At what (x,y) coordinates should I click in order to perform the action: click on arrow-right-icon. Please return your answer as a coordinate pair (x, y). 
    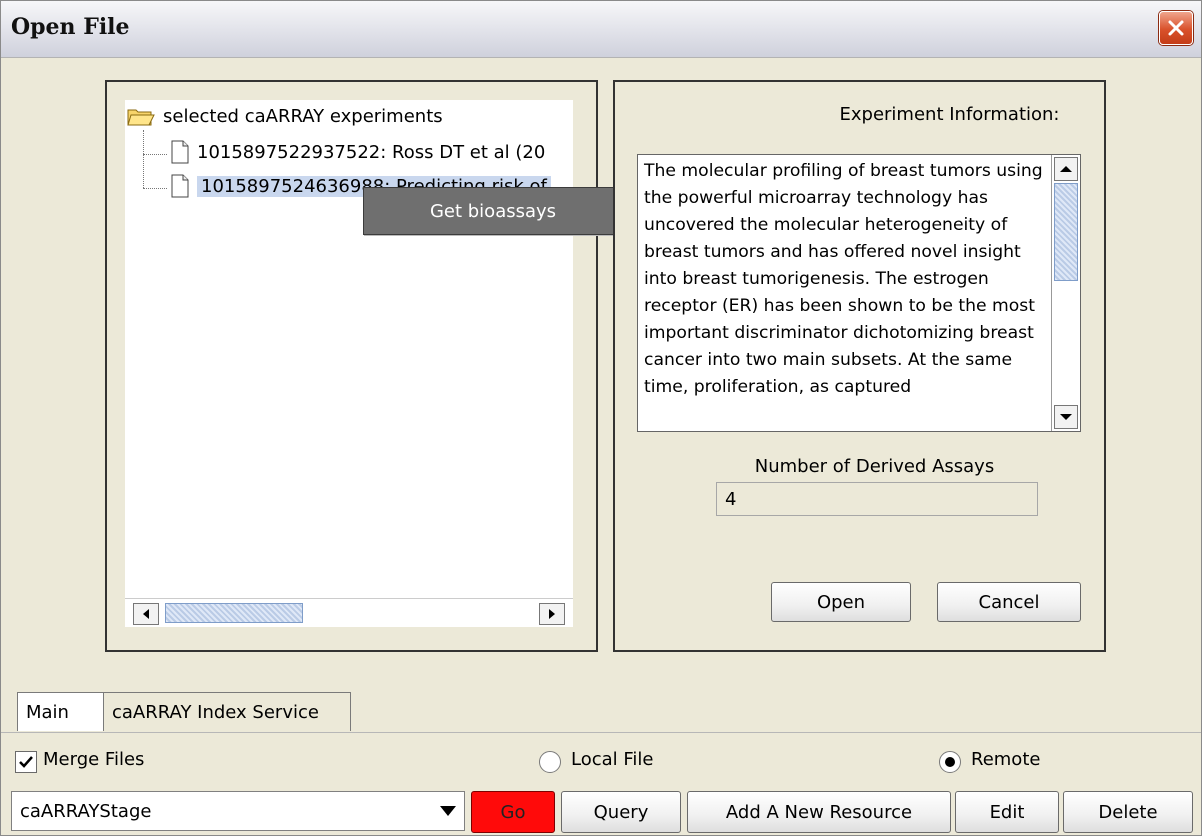
    Looking at the image, I should click on (552, 614).